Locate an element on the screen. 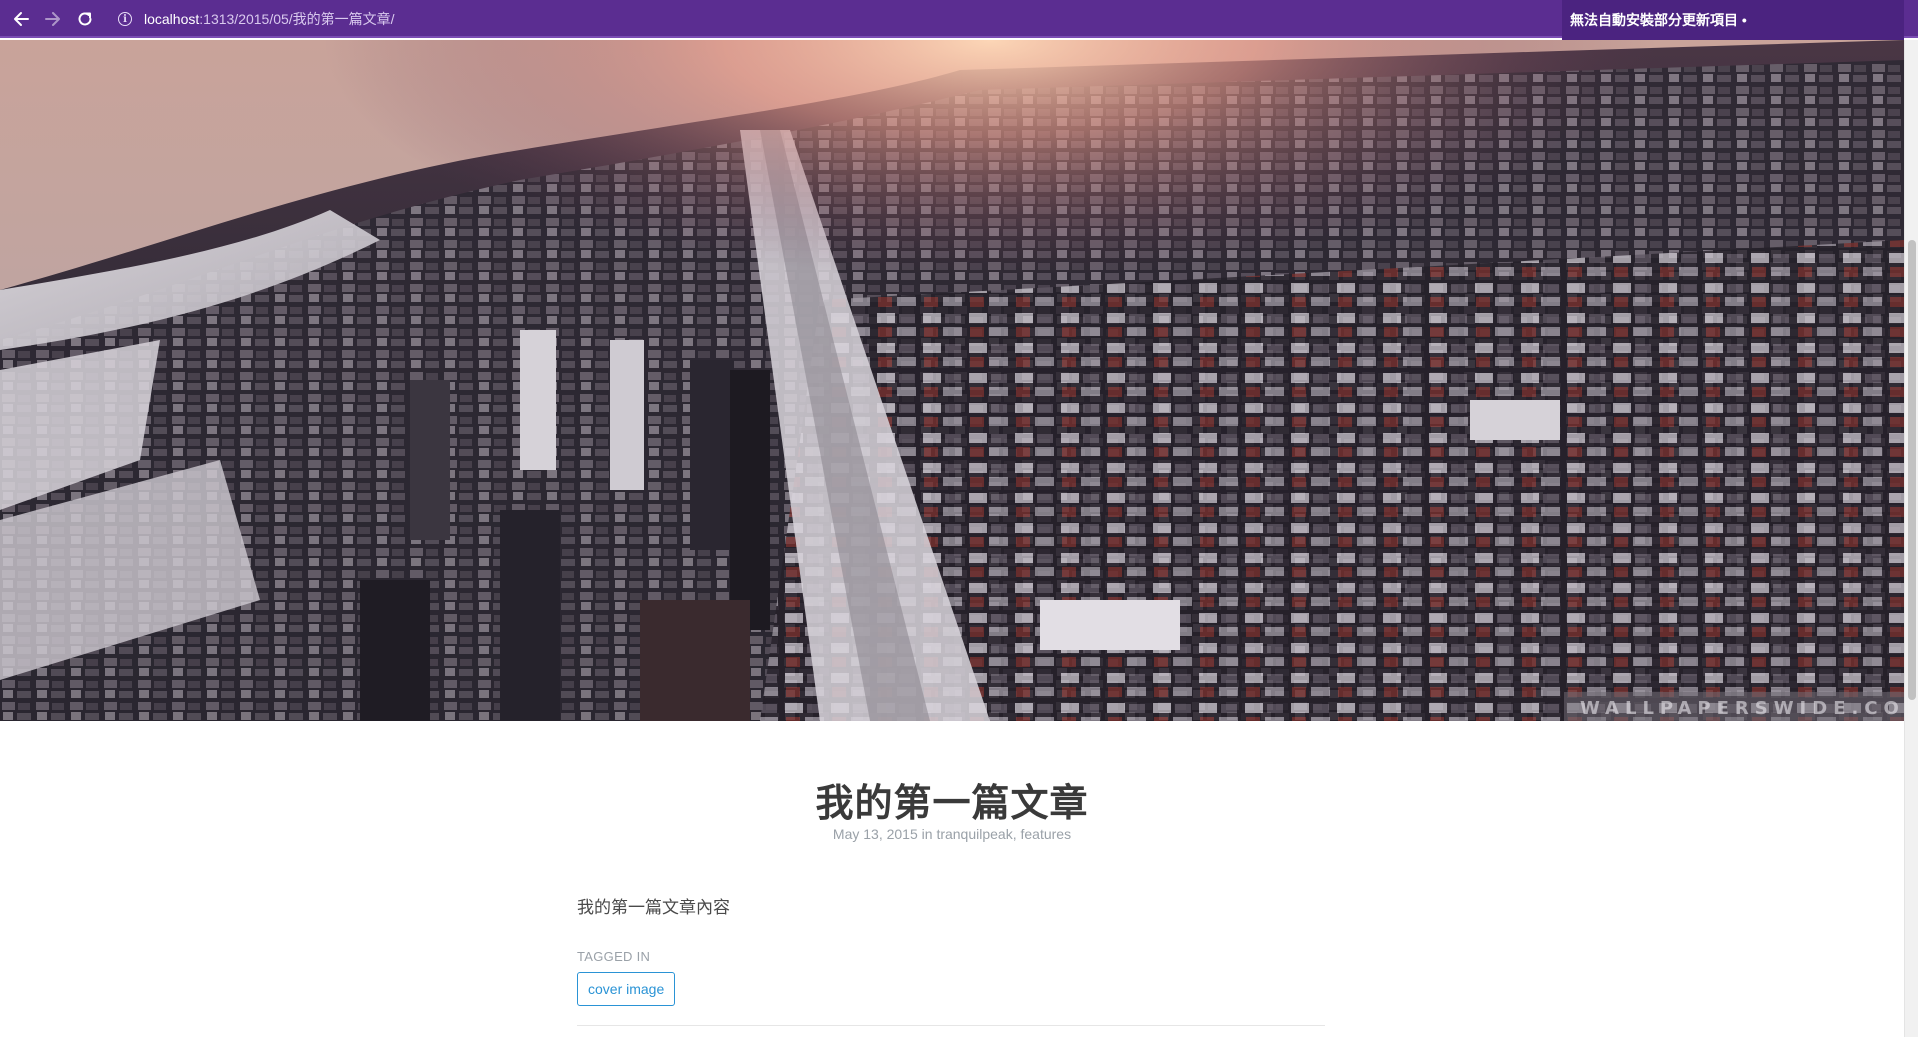 This screenshot has height=1037, width=1918. post-title: 我的第一篇文章 is located at coordinates (952, 804).